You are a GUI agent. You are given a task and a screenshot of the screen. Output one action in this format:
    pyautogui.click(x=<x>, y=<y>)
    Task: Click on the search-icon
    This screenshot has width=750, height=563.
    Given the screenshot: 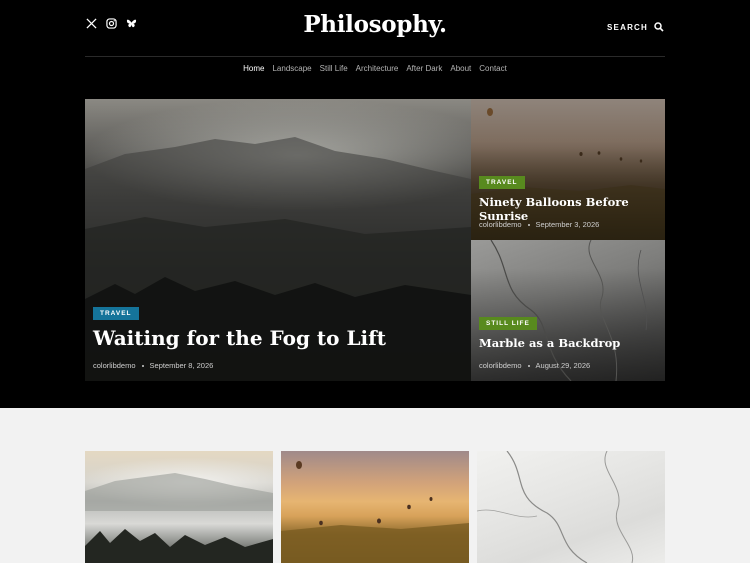 What is the action you would take?
    pyautogui.click(x=659, y=27)
    